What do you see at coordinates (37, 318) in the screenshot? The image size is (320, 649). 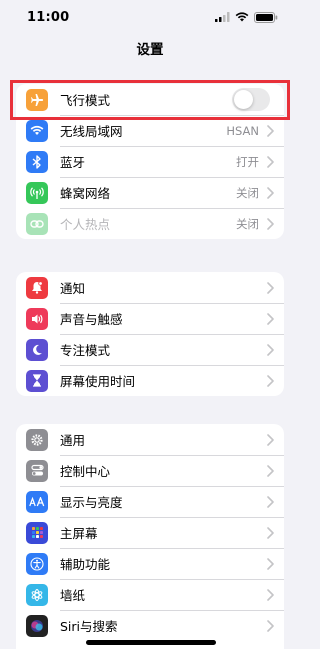 I see `sound-icon` at bounding box center [37, 318].